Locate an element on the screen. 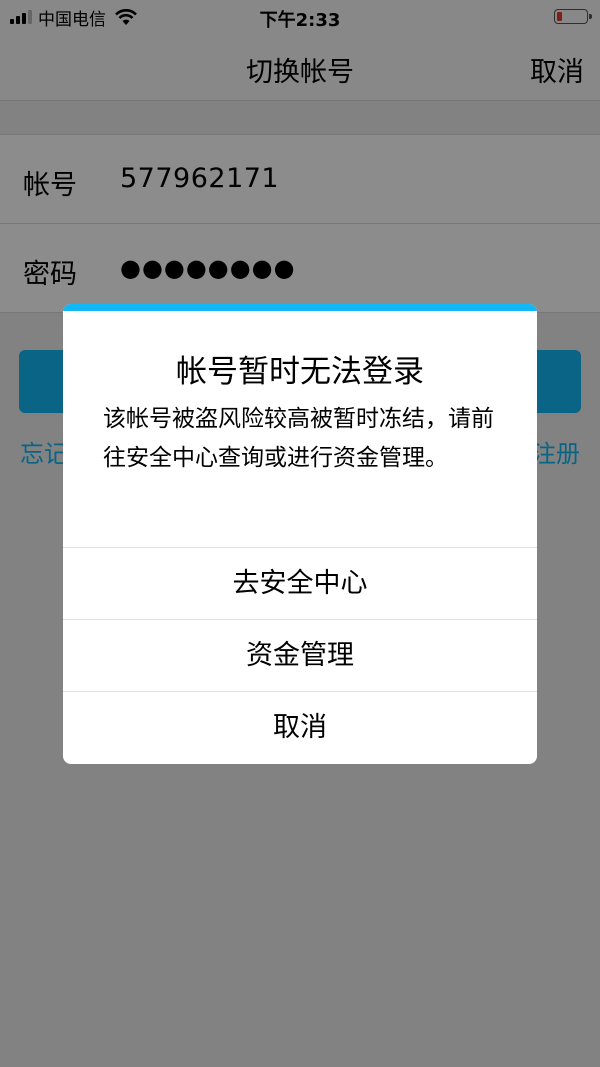  dialog-cancel-button: 取消 is located at coordinates (300, 726).